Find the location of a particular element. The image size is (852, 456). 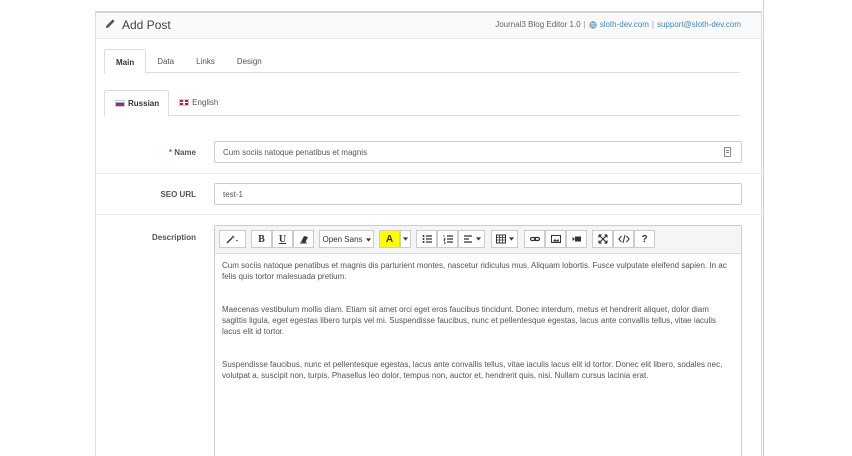

document-icon is located at coordinates (727, 152).